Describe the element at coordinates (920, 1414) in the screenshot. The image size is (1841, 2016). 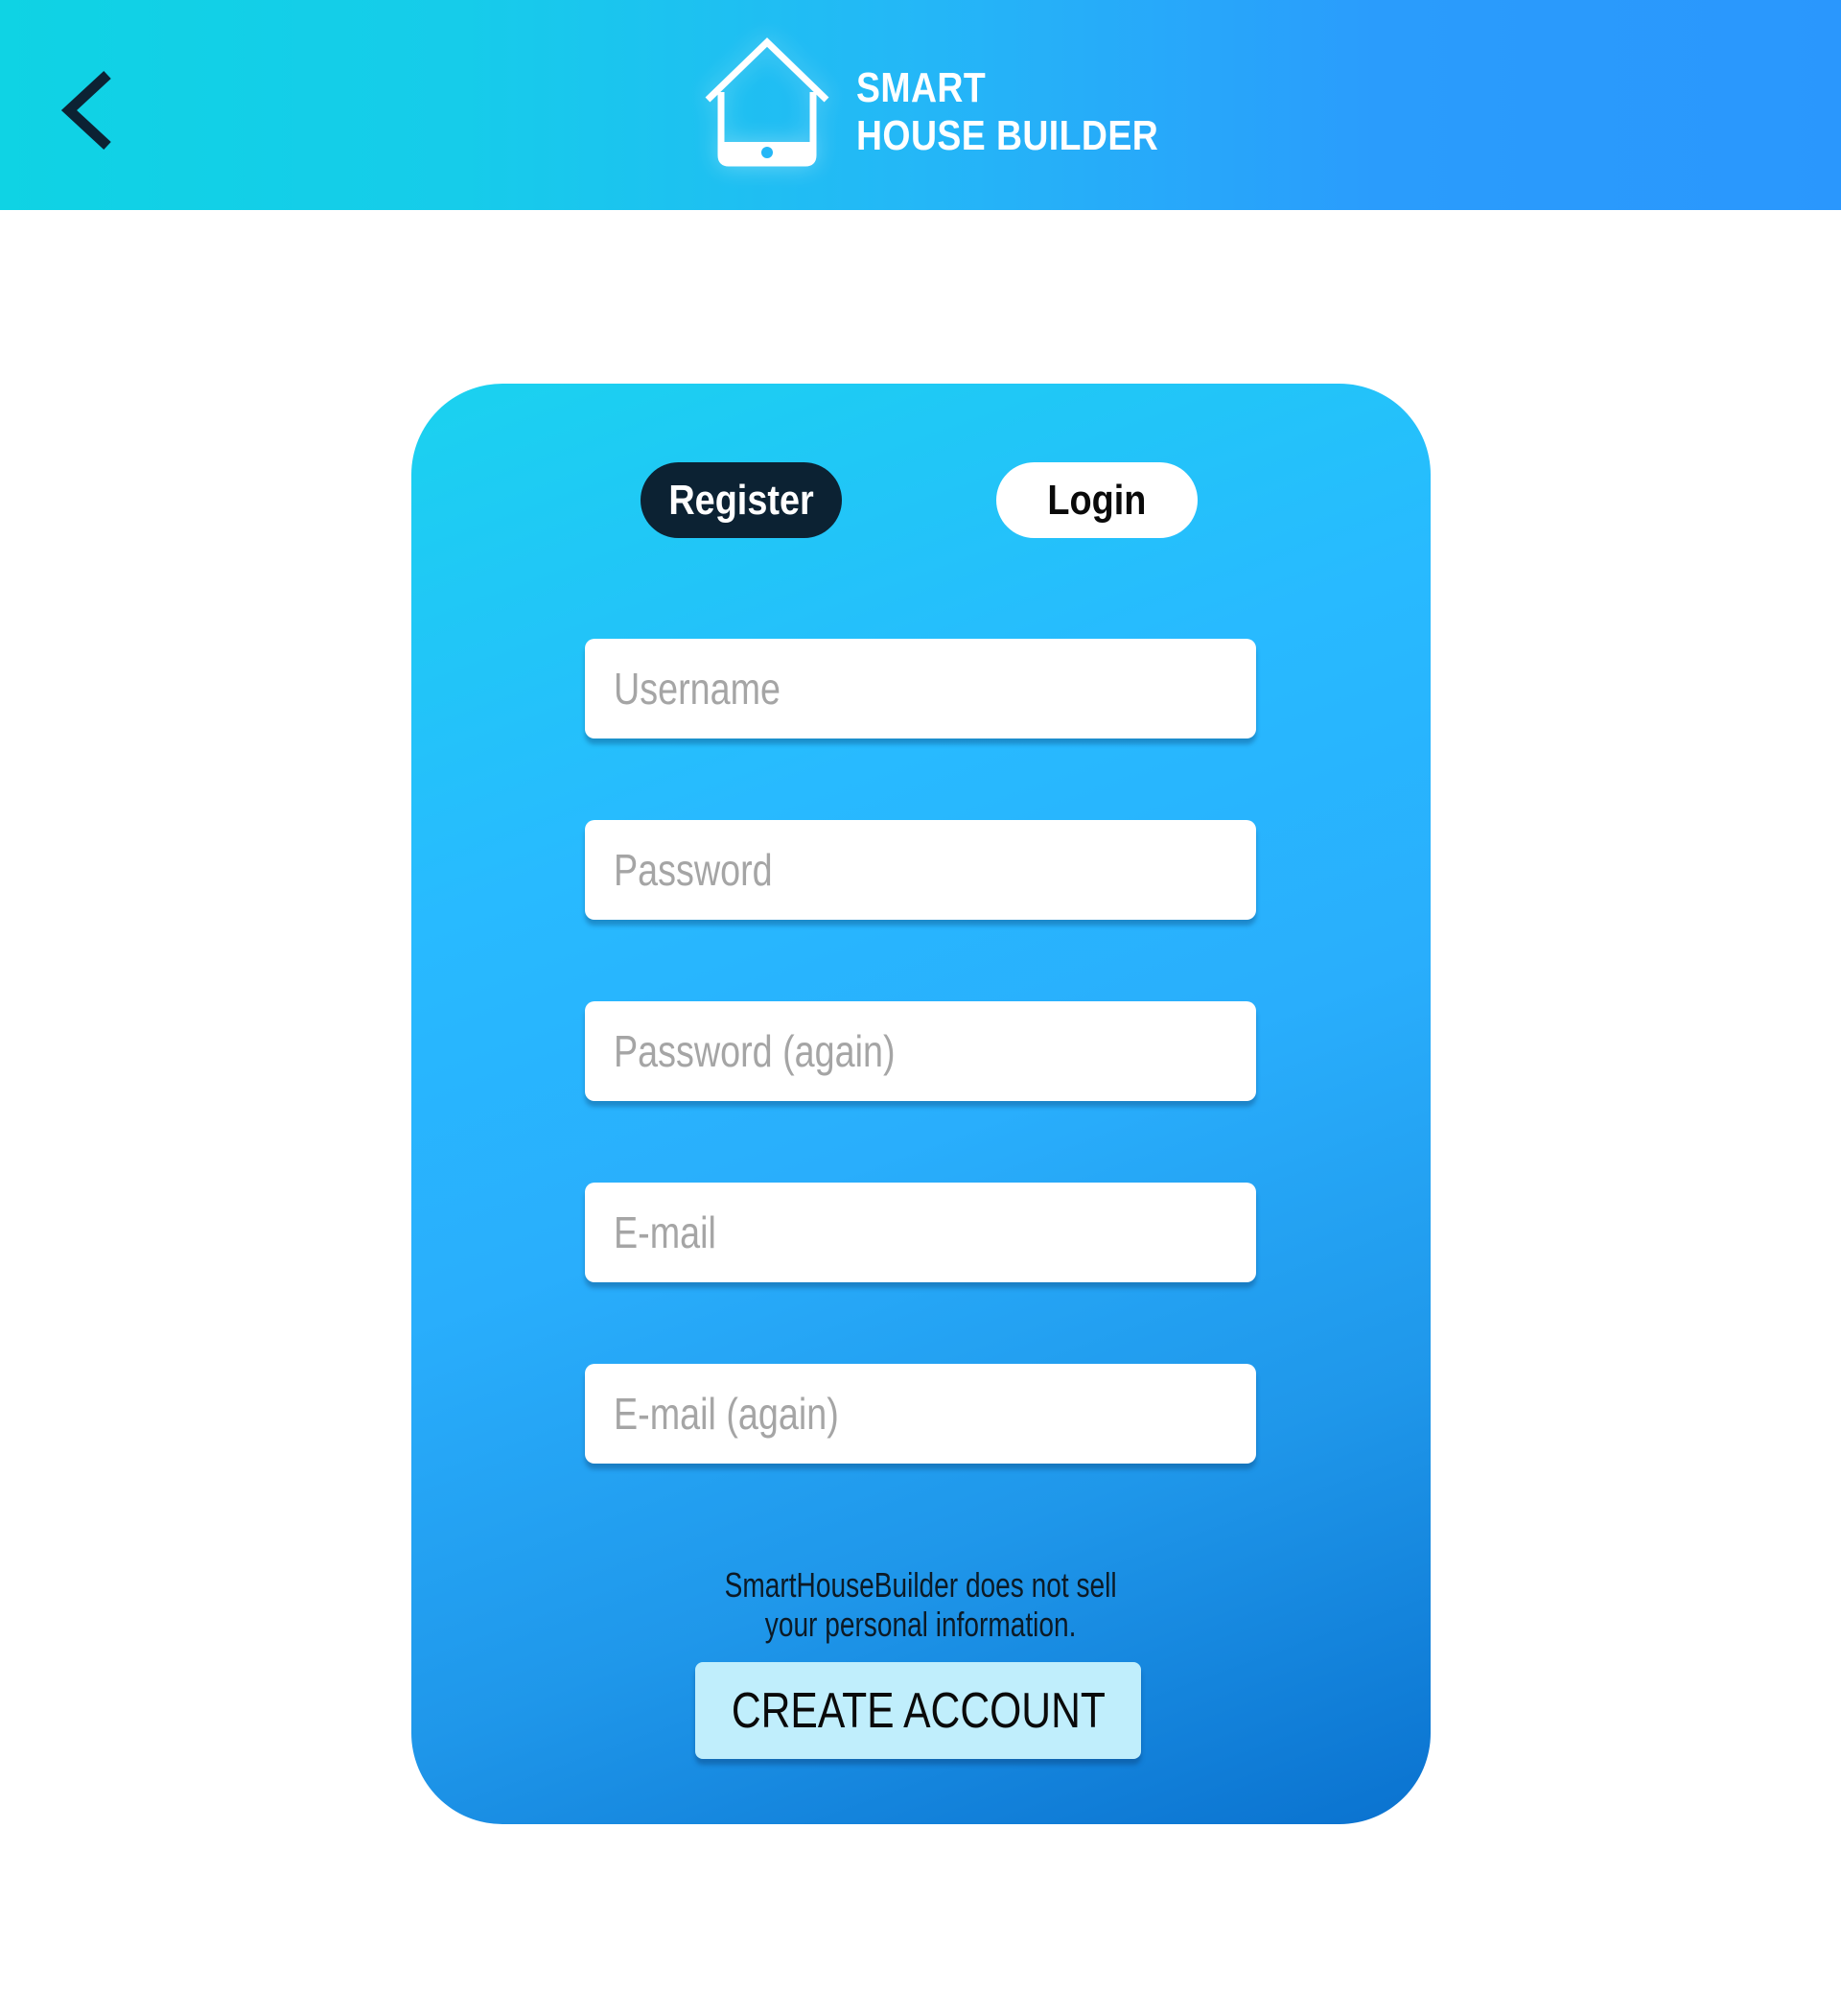
I see `email-again-field: E-mail (again)` at that location.